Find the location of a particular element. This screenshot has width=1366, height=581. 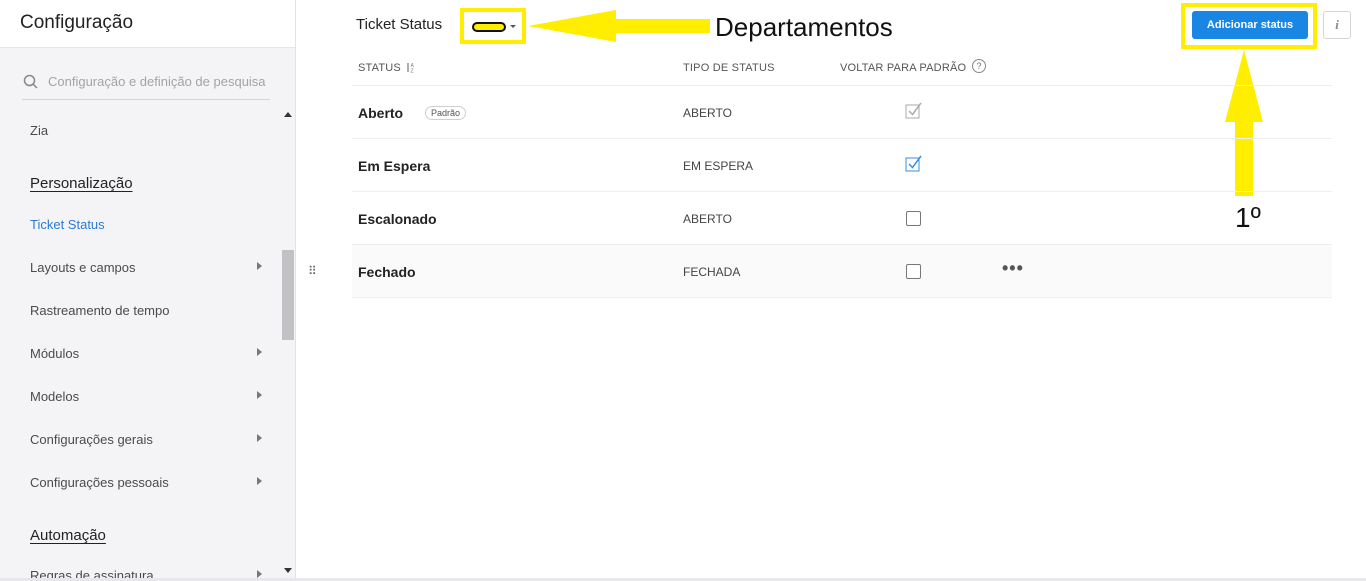

sidebar-item-config-gerais: Configurações gerais is located at coordinates (91, 439).